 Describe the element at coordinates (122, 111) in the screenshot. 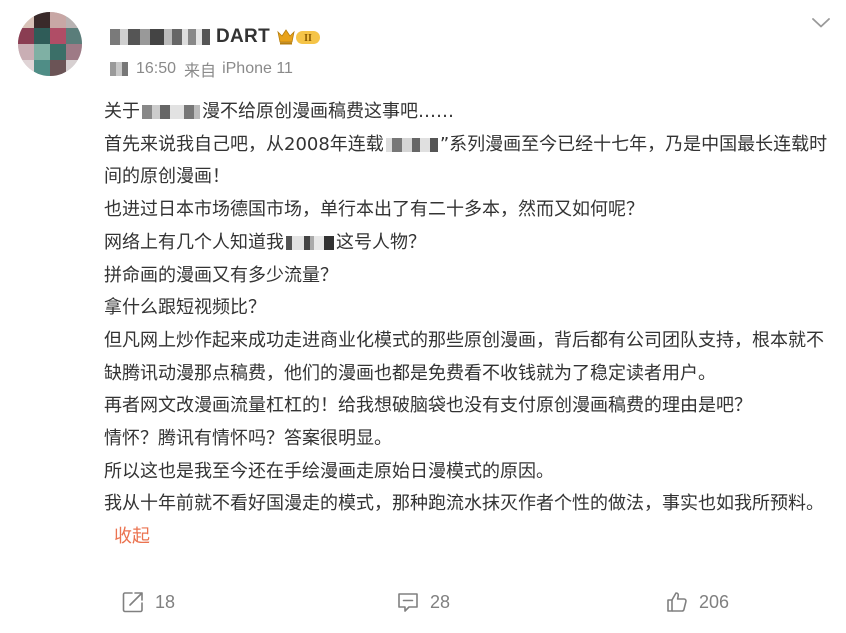

I see `text-segment: 关于` at that location.